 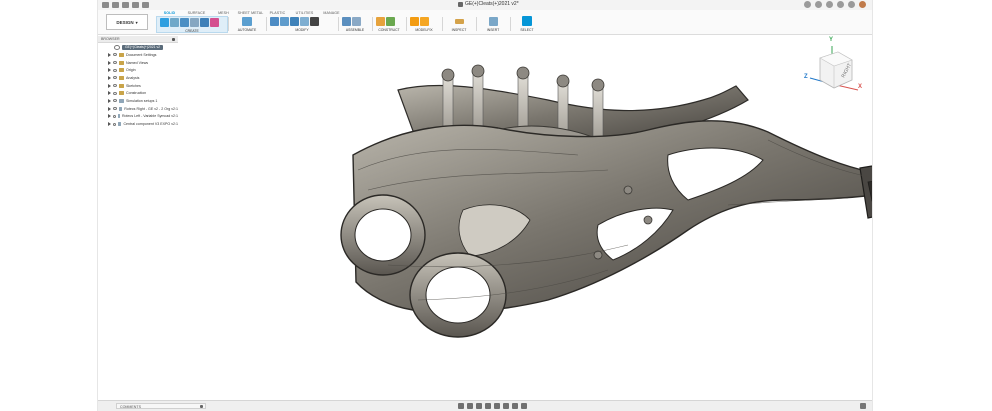 What do you see at coordinates (145, 5) in the screenshot?
I see `redo-icon` at bounding box center [145, 5].